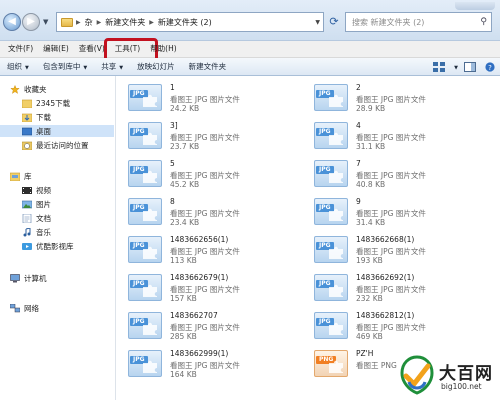  What do you see at coordinates (14, 66) in the screenshot?
I see `organize-label: 组织` at bounding box center [14, 66].